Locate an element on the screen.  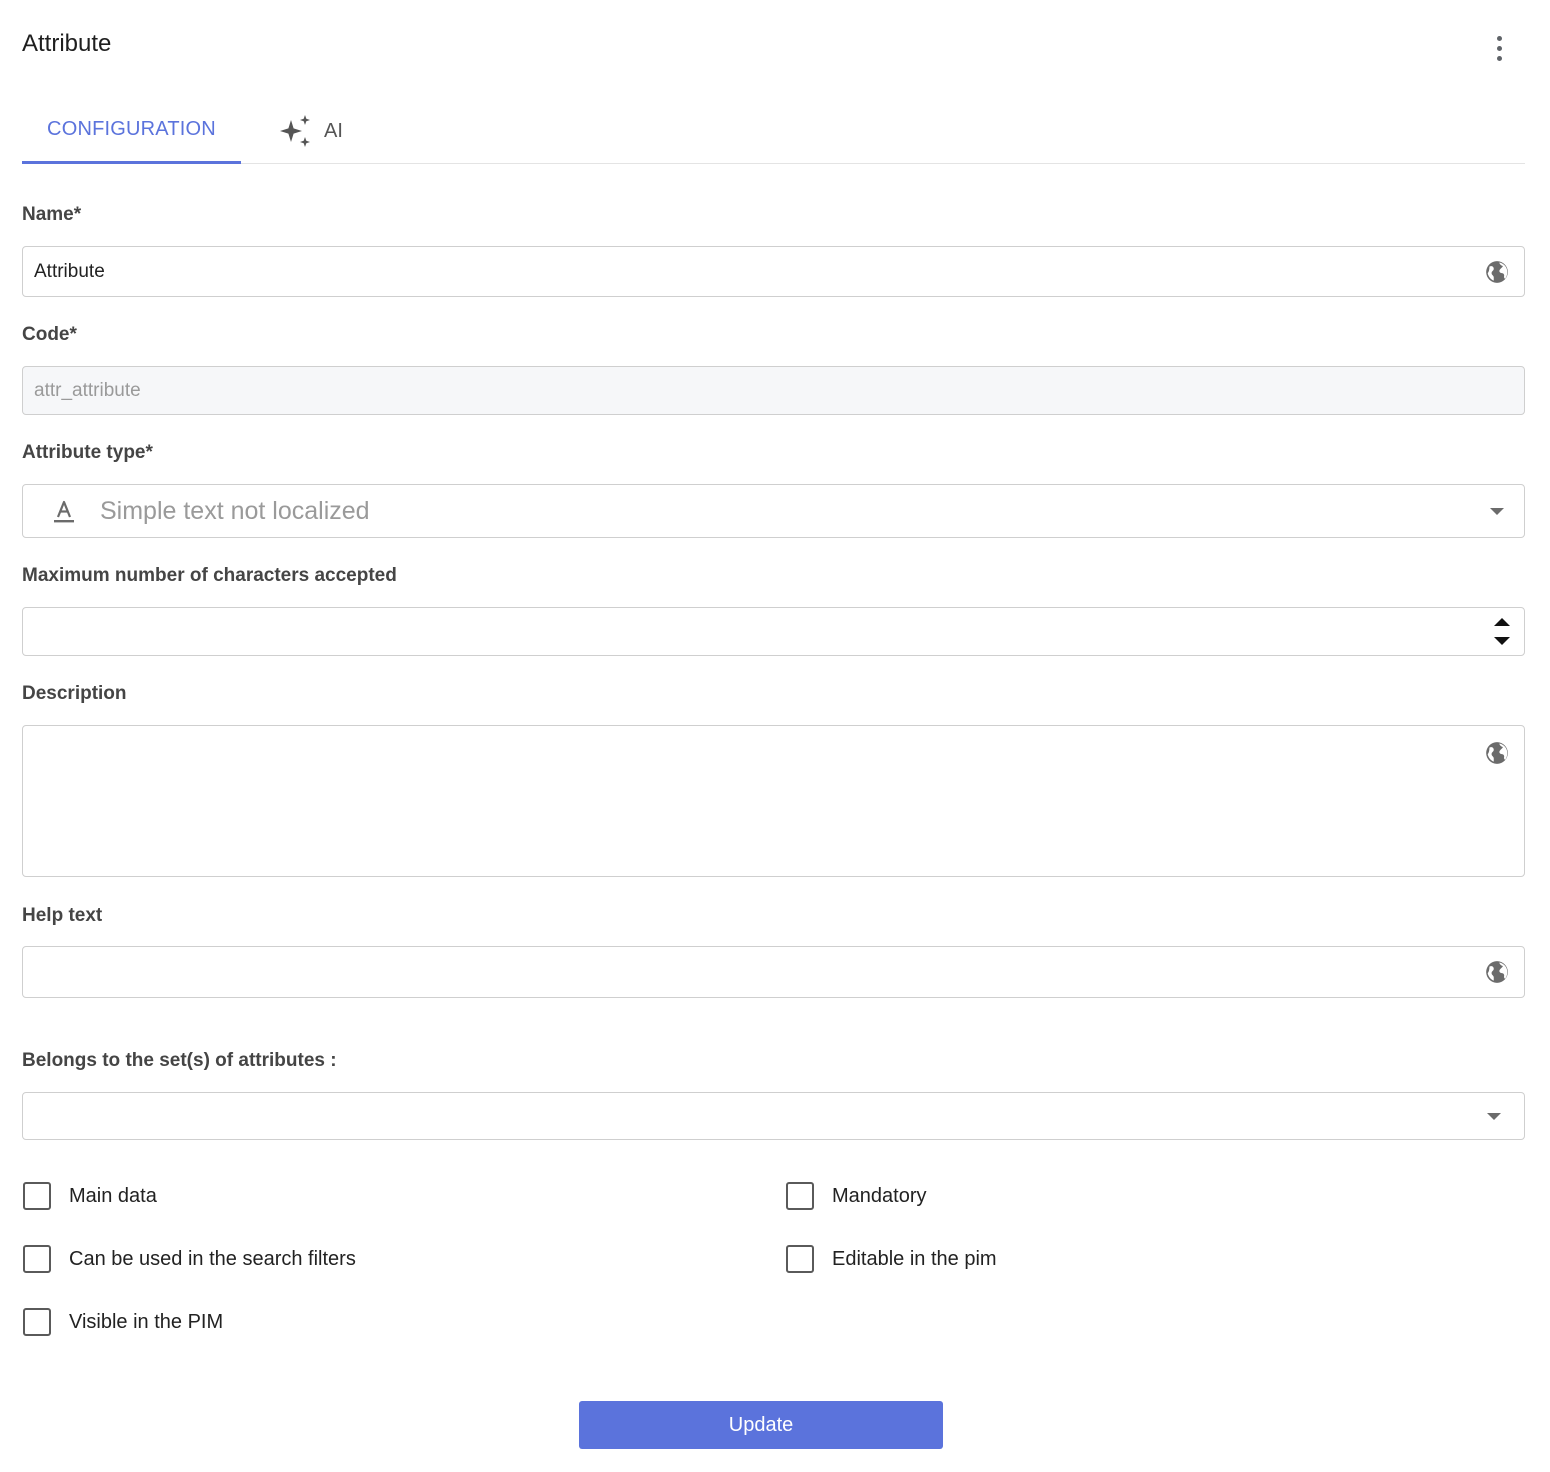
description-field is located at coordinates (773, 801).